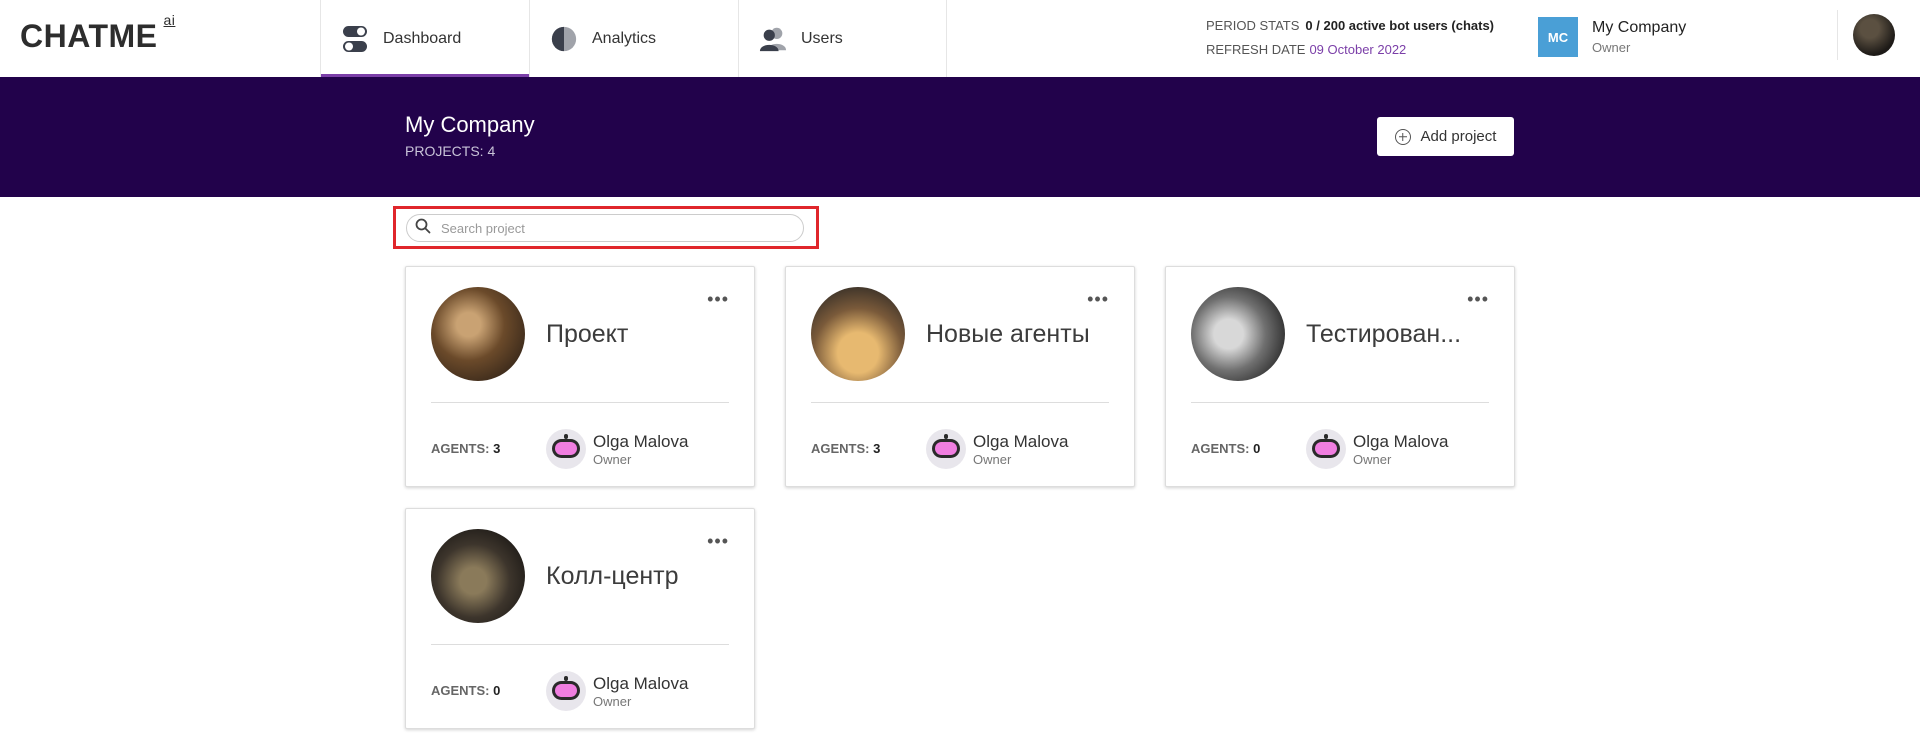 This screenshot has height=745, width=1920. What do you see at coordinates (355, 39) in the screenshot?
I see `toggle-icon` at bounding box center [355, 39].